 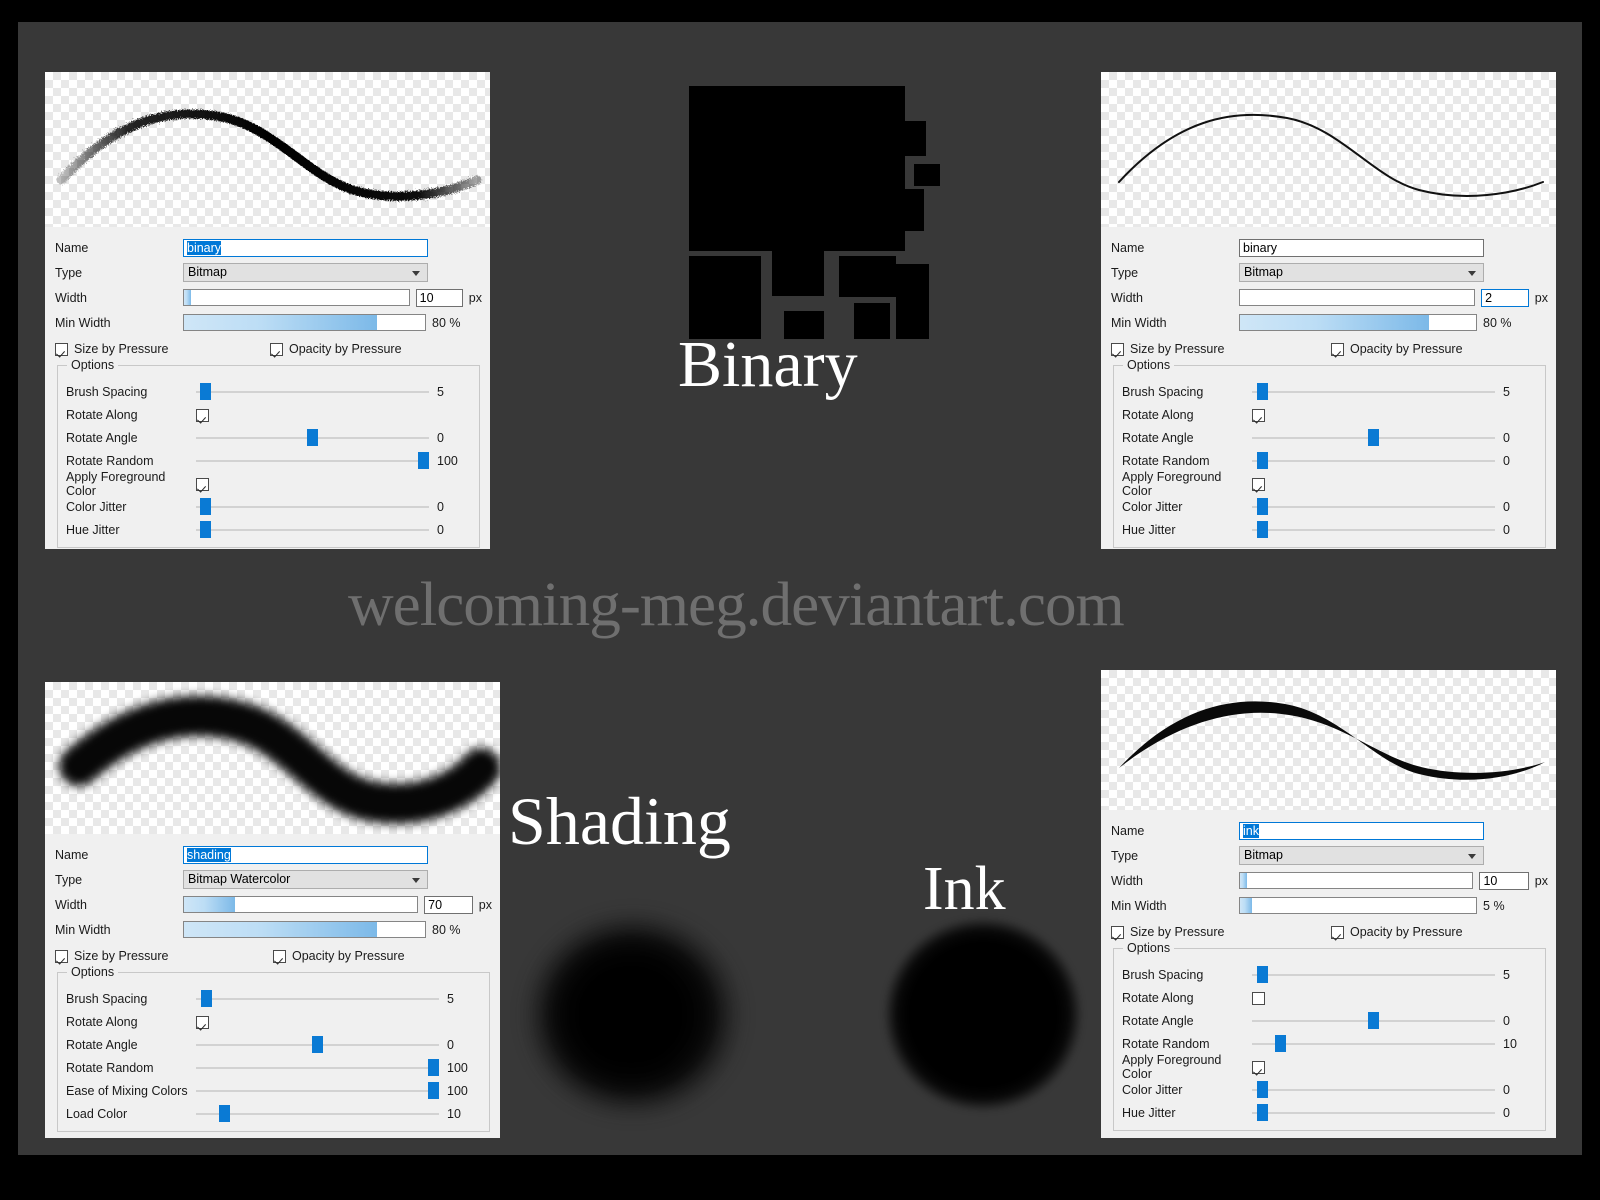 What do you see at coordinates (71, 904) in the screenshot?
I see `label-width: Width` at bounding box center [71, 904].